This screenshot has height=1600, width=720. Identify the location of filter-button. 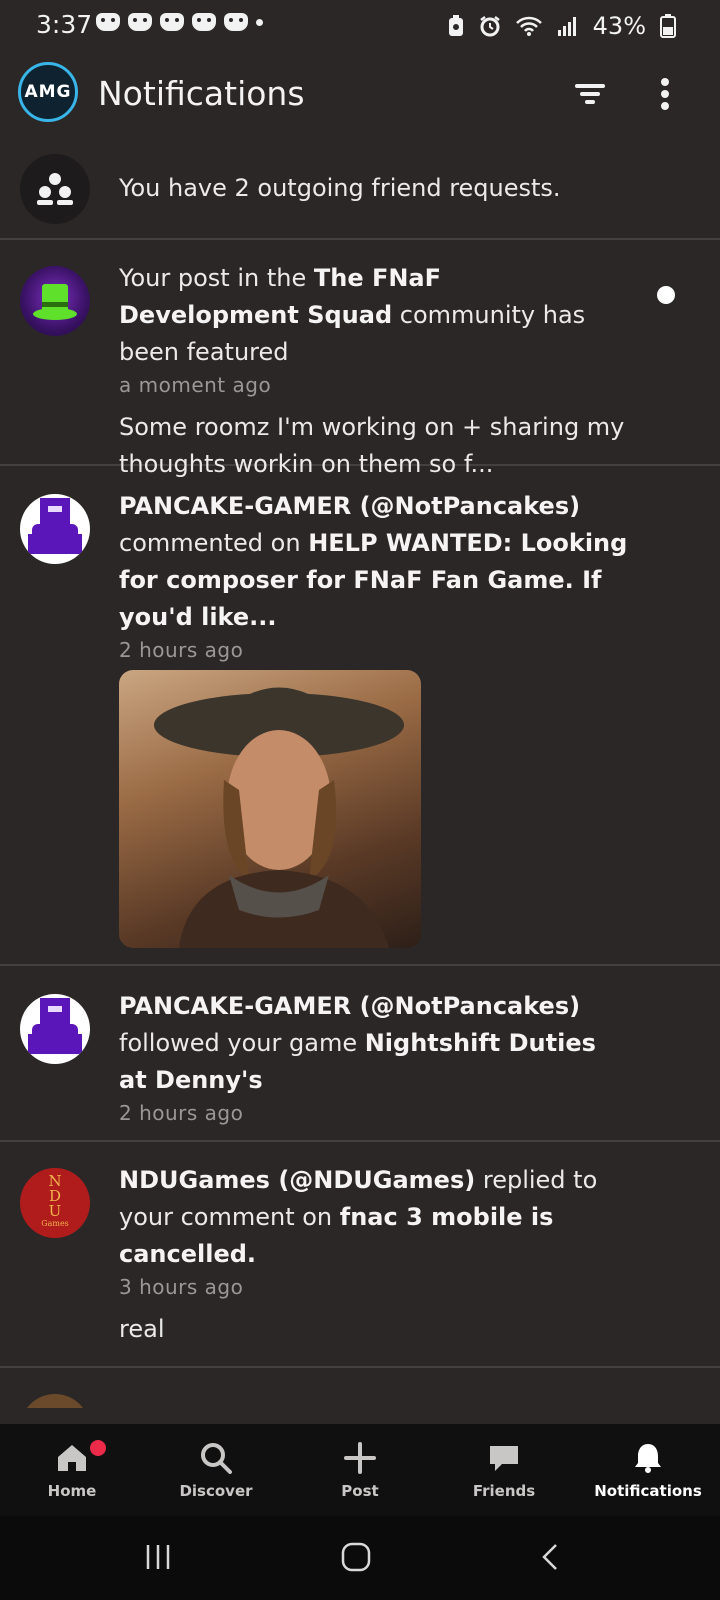
(590, 94).